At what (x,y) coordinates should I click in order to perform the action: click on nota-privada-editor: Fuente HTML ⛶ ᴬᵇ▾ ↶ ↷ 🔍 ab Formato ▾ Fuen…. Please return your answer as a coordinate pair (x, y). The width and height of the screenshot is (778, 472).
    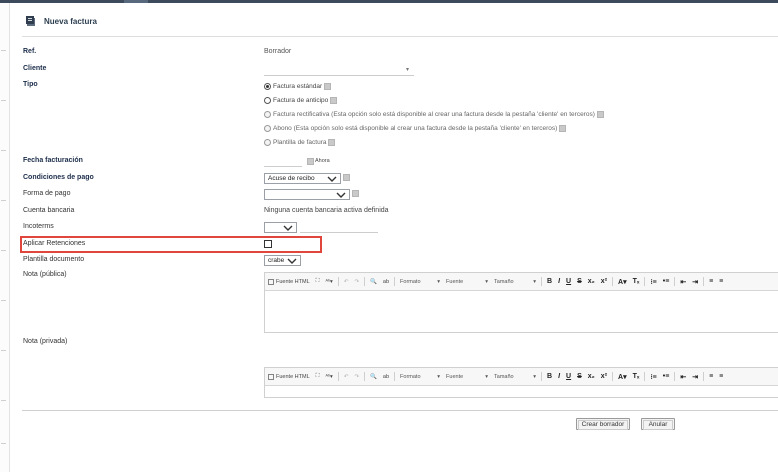
    Looking at the image, I should click on (521, 382).